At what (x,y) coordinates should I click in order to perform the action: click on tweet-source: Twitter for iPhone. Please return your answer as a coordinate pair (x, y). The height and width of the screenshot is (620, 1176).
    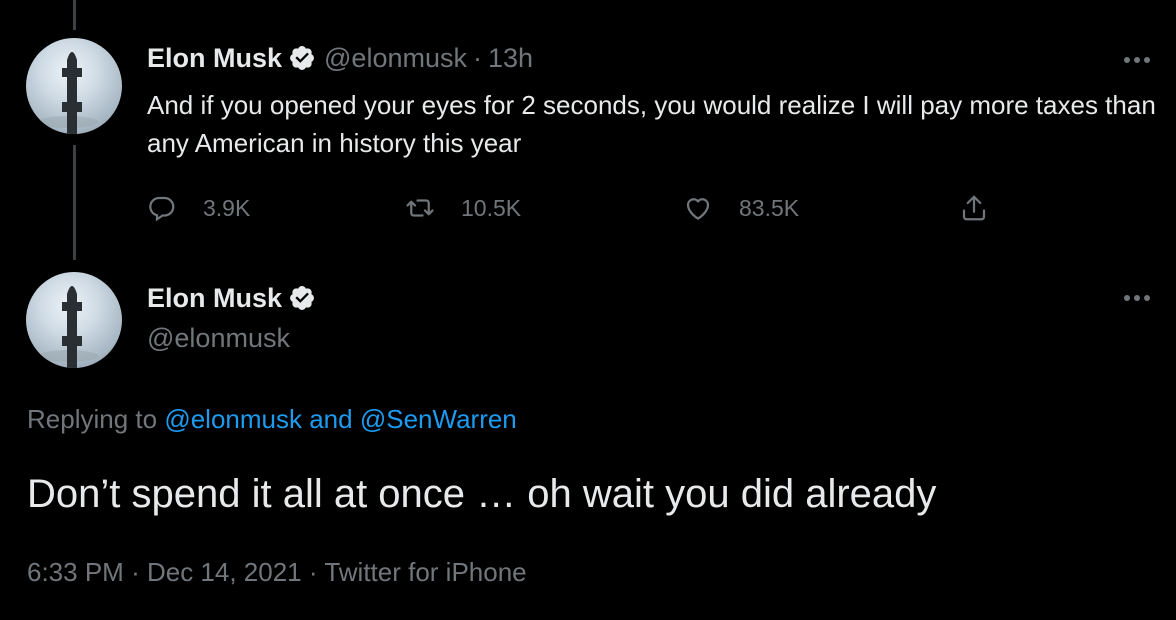
    Looking at the image, I should click on (425, 572).